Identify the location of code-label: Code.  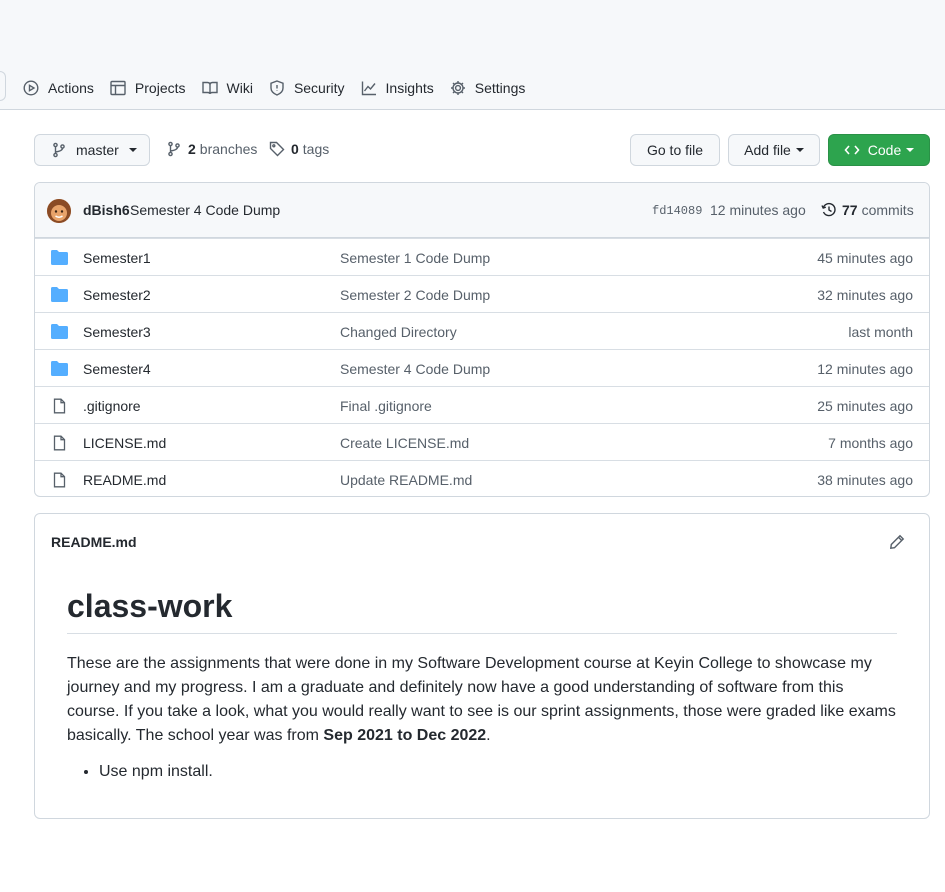
(884, 150).